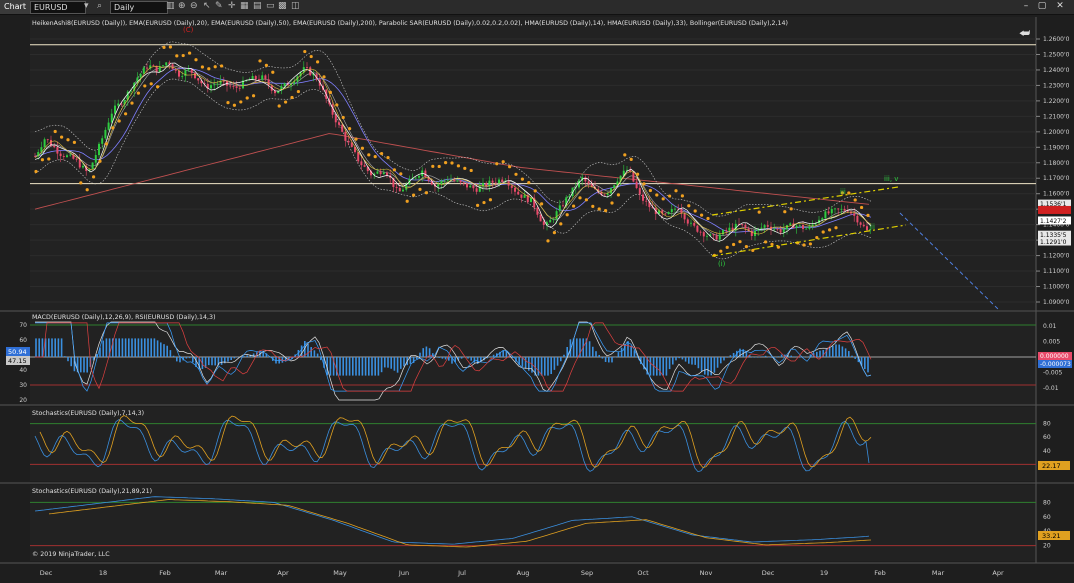 This screenshot has height=583, width=1074. I want to click on bar-chart-icon: ▥, so click(170, 6).